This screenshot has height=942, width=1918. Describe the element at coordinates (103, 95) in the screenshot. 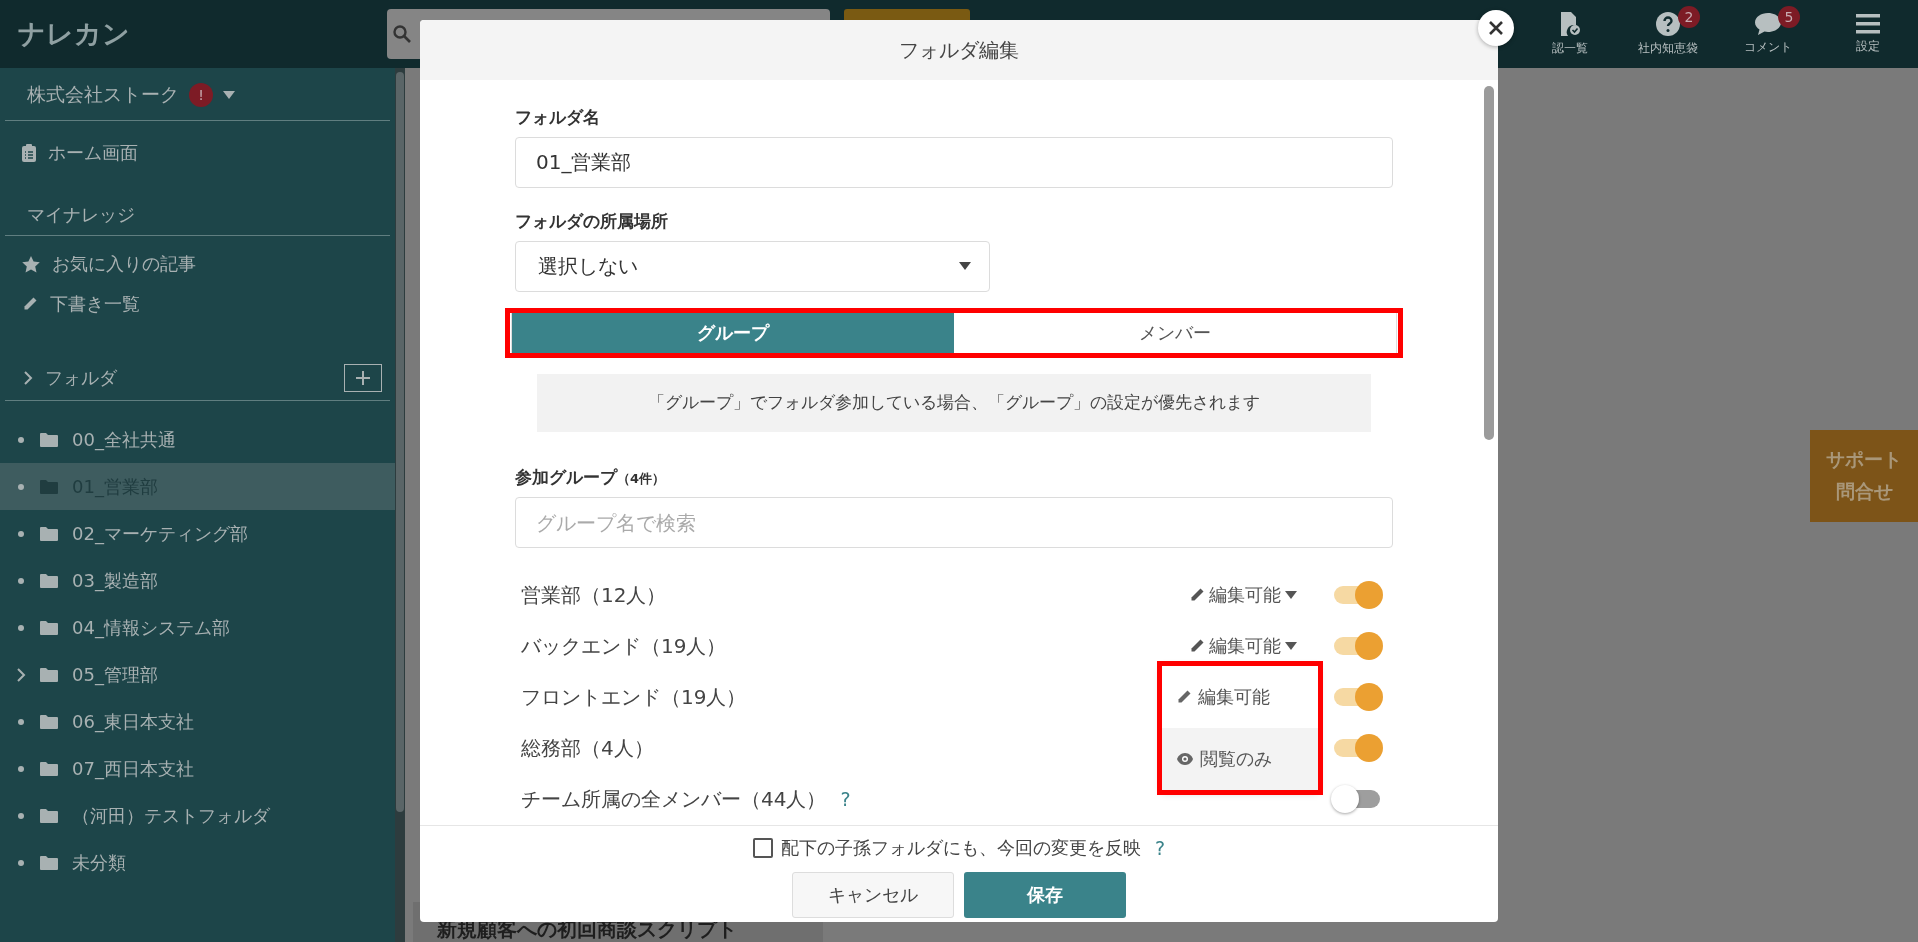

I see `company-name: 株式会社ストーク` at that location.